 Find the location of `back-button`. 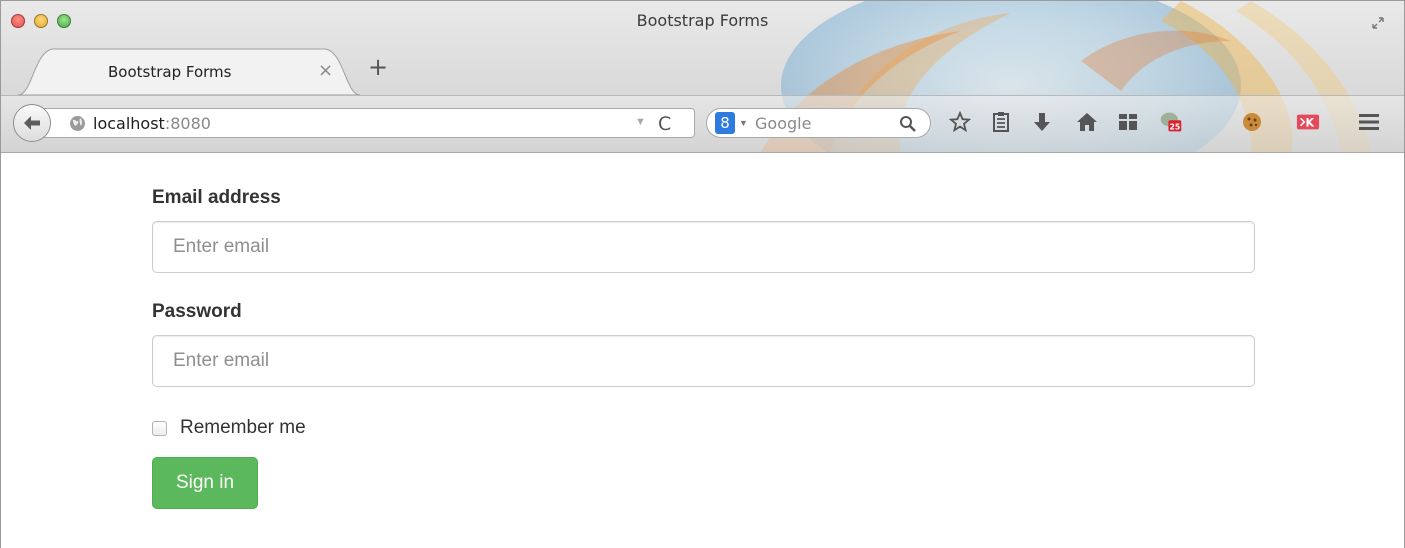

back-button is located at coordinates (32, 123).